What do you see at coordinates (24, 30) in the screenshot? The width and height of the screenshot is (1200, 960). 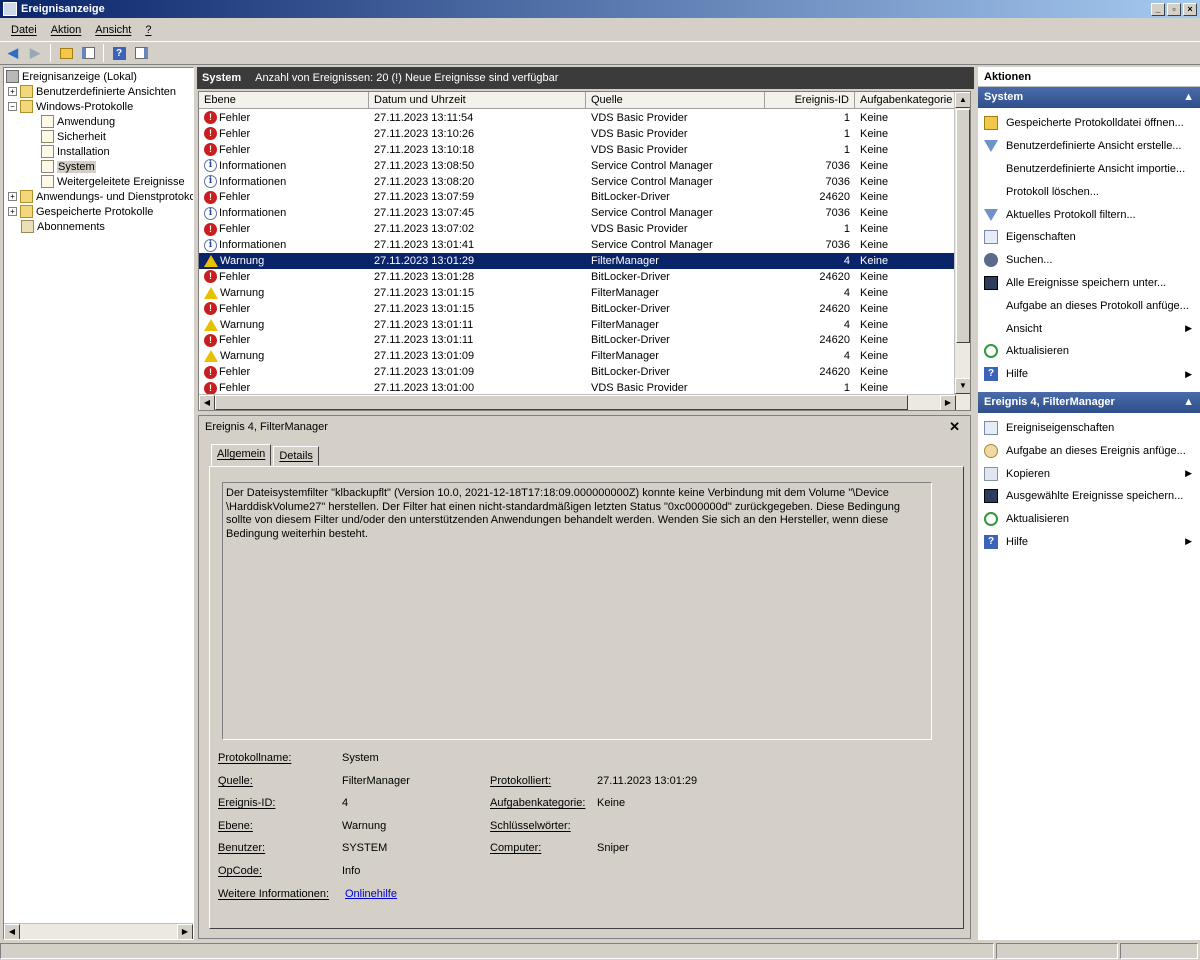 I see `menu-datei: Datei` at bounding box center [24, 30].